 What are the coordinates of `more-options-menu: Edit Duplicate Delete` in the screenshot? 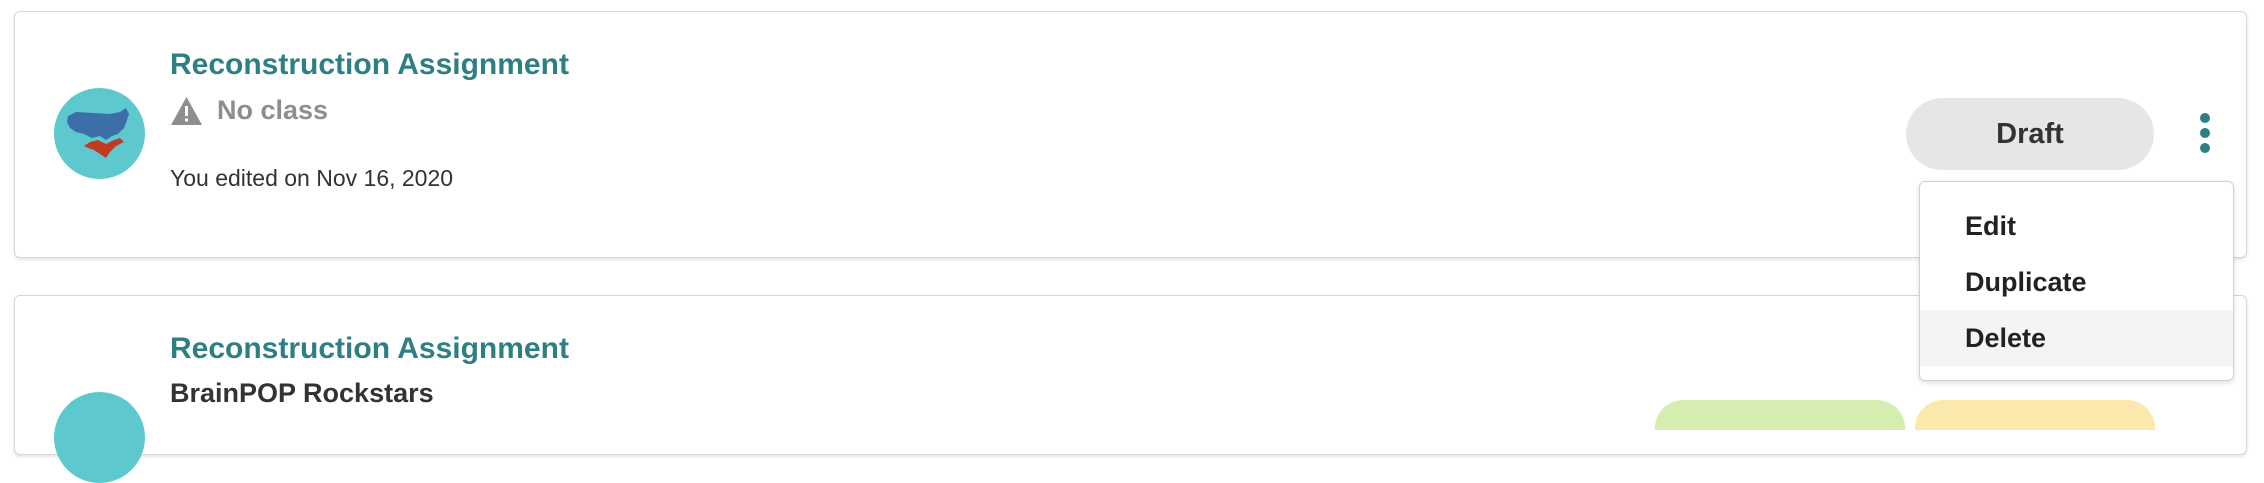 It's located at (2076, 281).